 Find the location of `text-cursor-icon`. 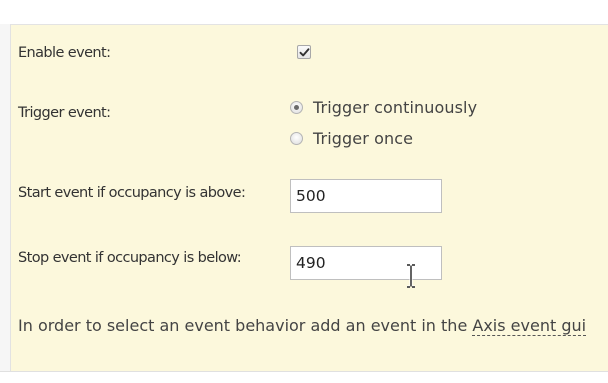

text-cursor-icon is located at coordinates (411, 276).